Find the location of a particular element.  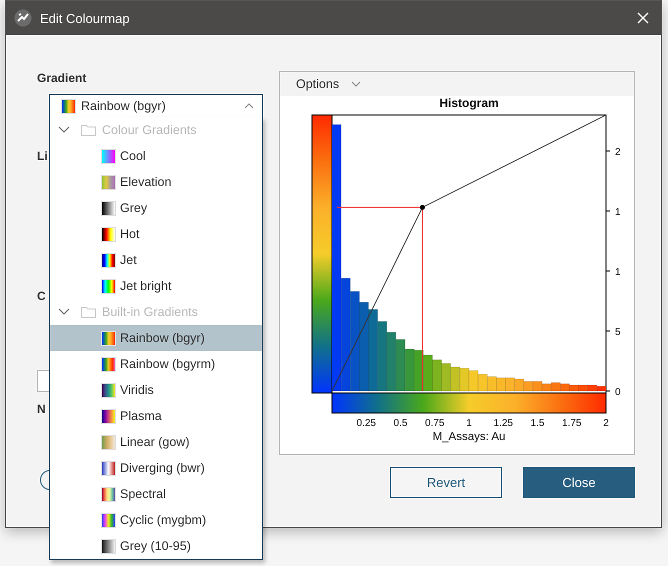

close-icon is located at coordinates (643, 18).